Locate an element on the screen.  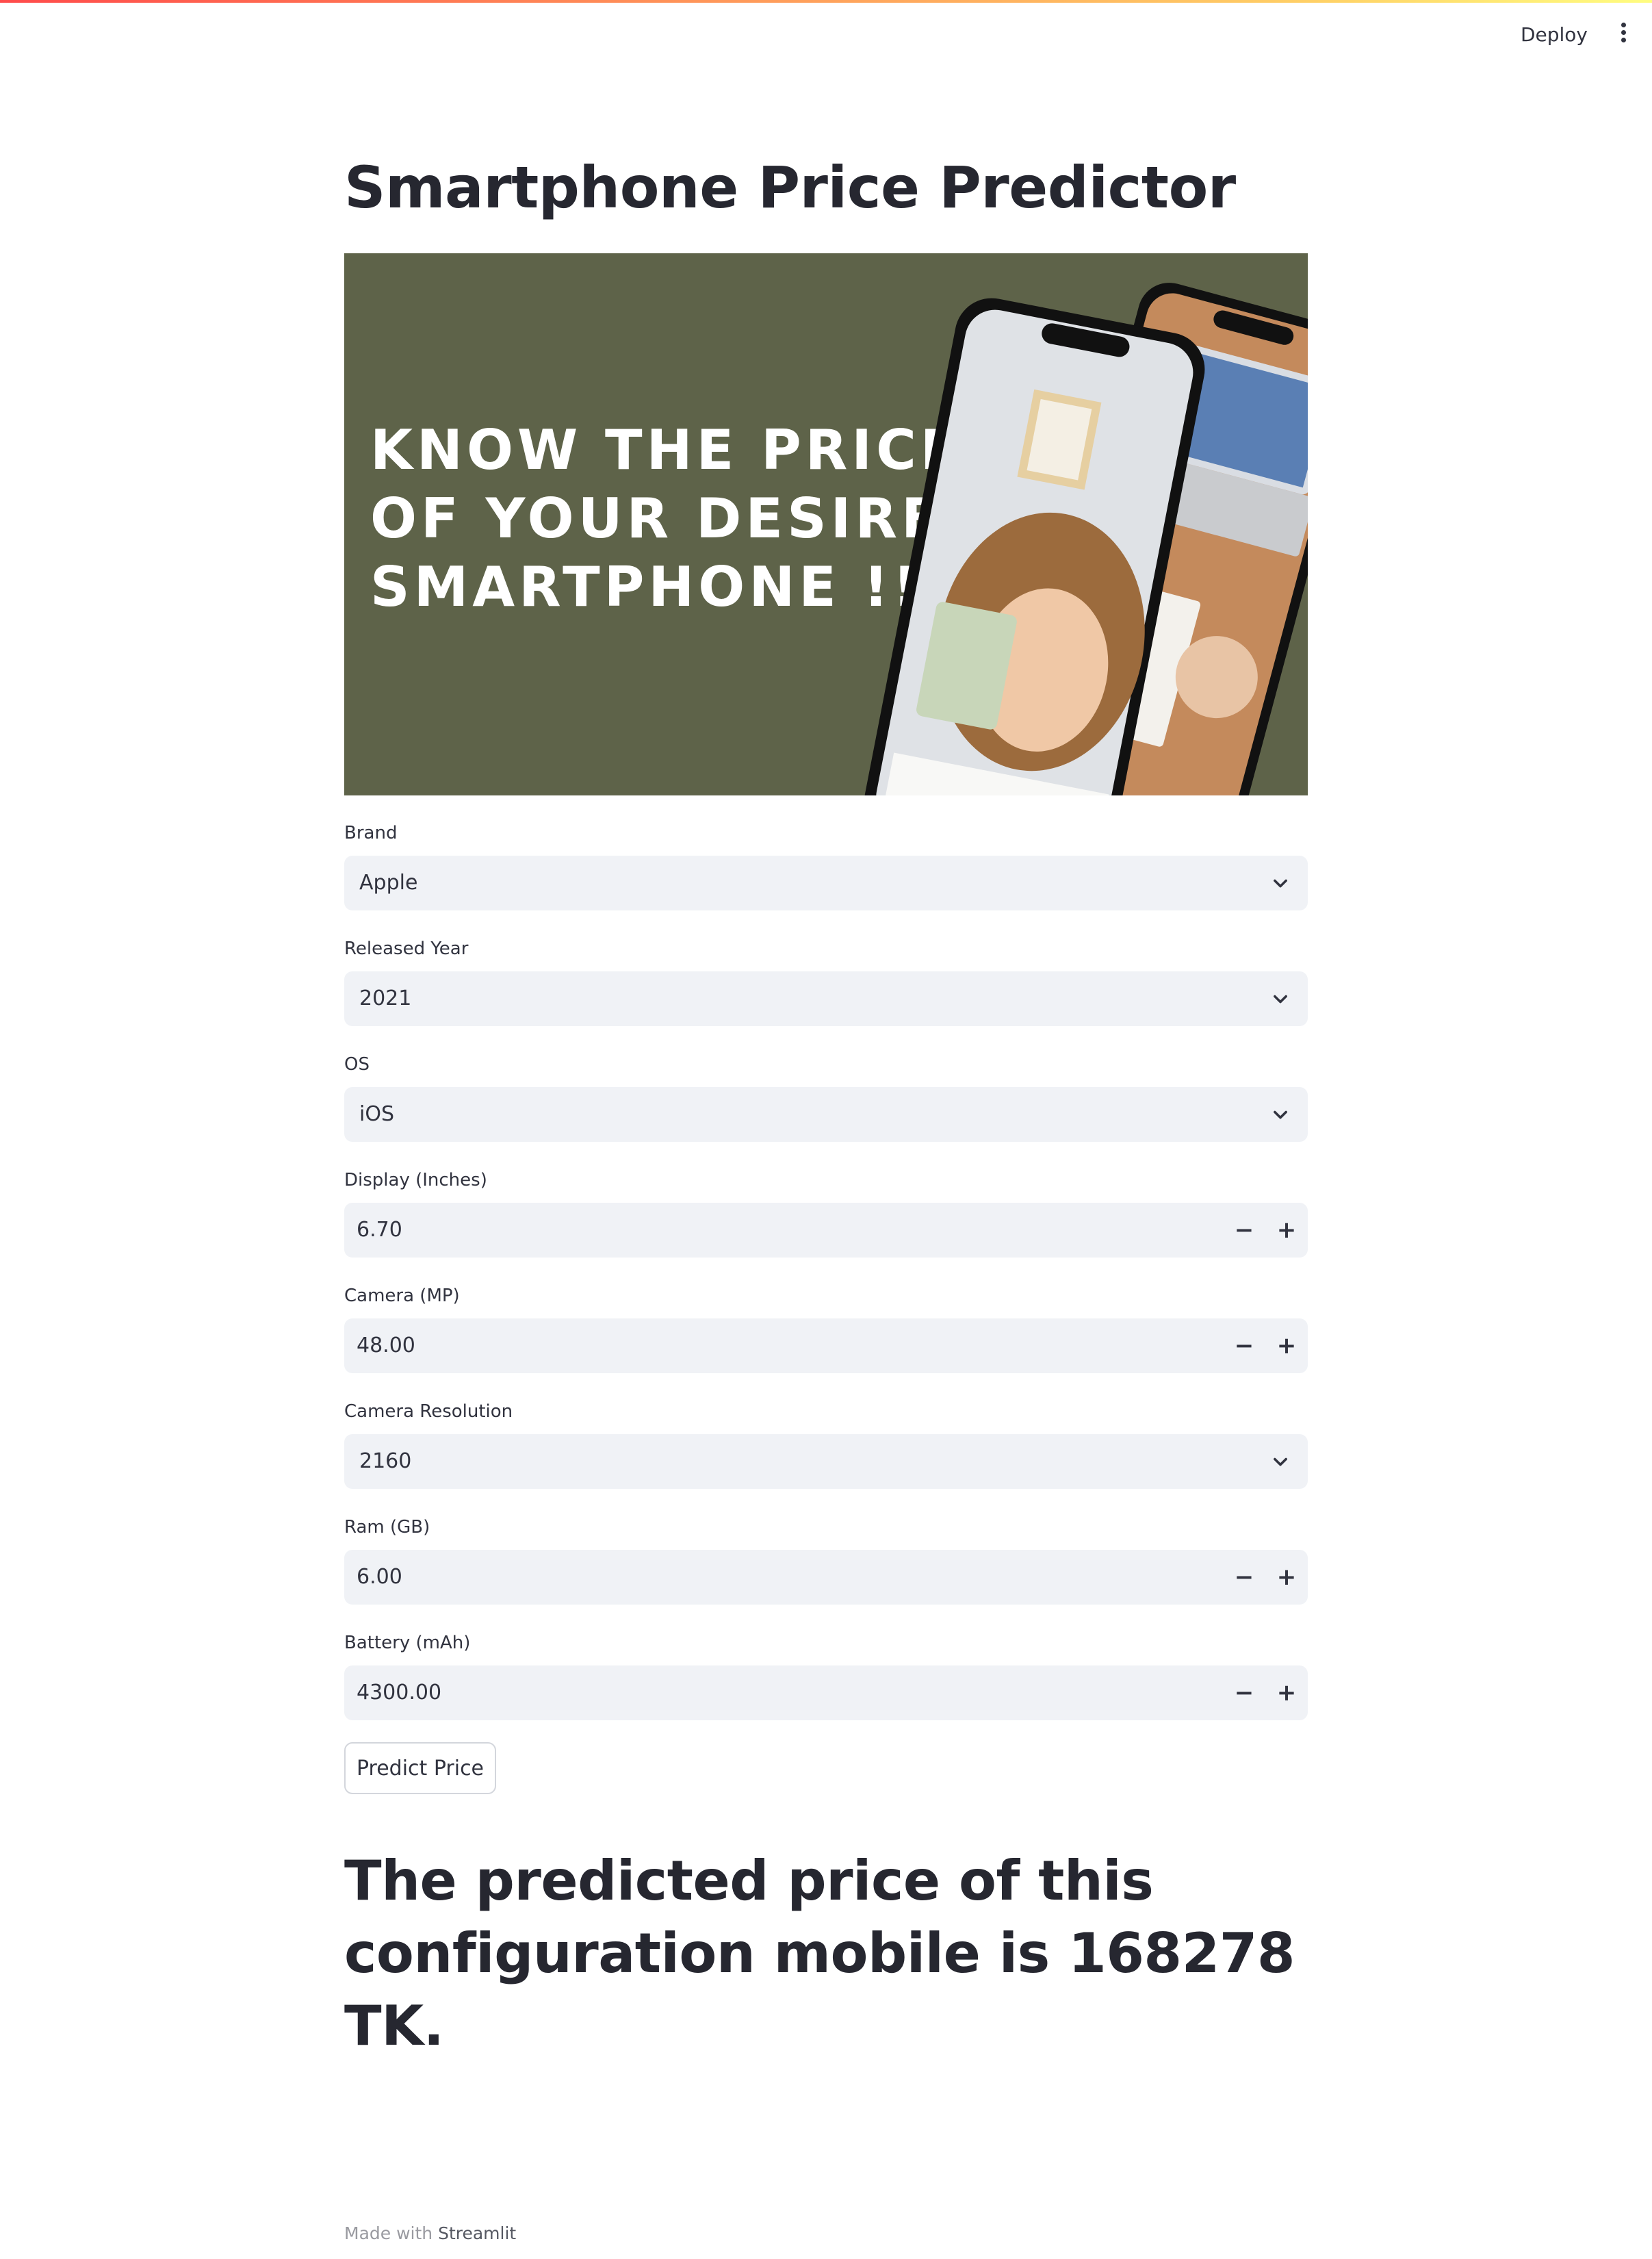
ram-decrement-button: − is located at coordinates (1244, 1578).